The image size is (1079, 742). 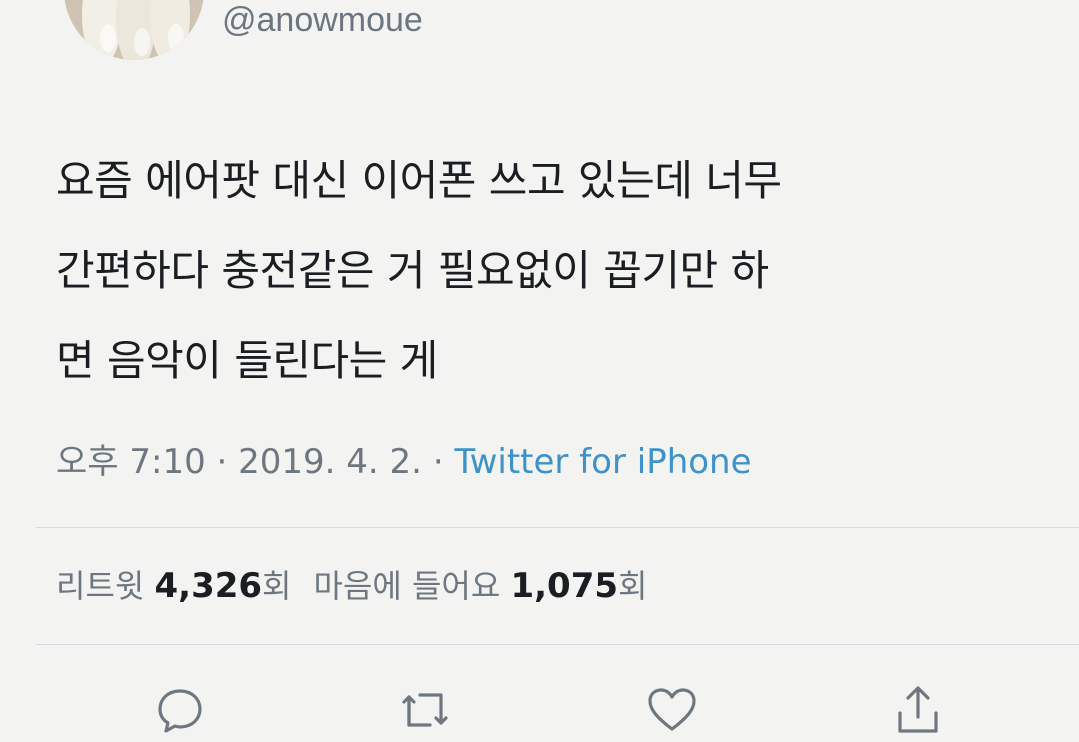 I want to click on tweet-actions, so click(x=539, y=706).